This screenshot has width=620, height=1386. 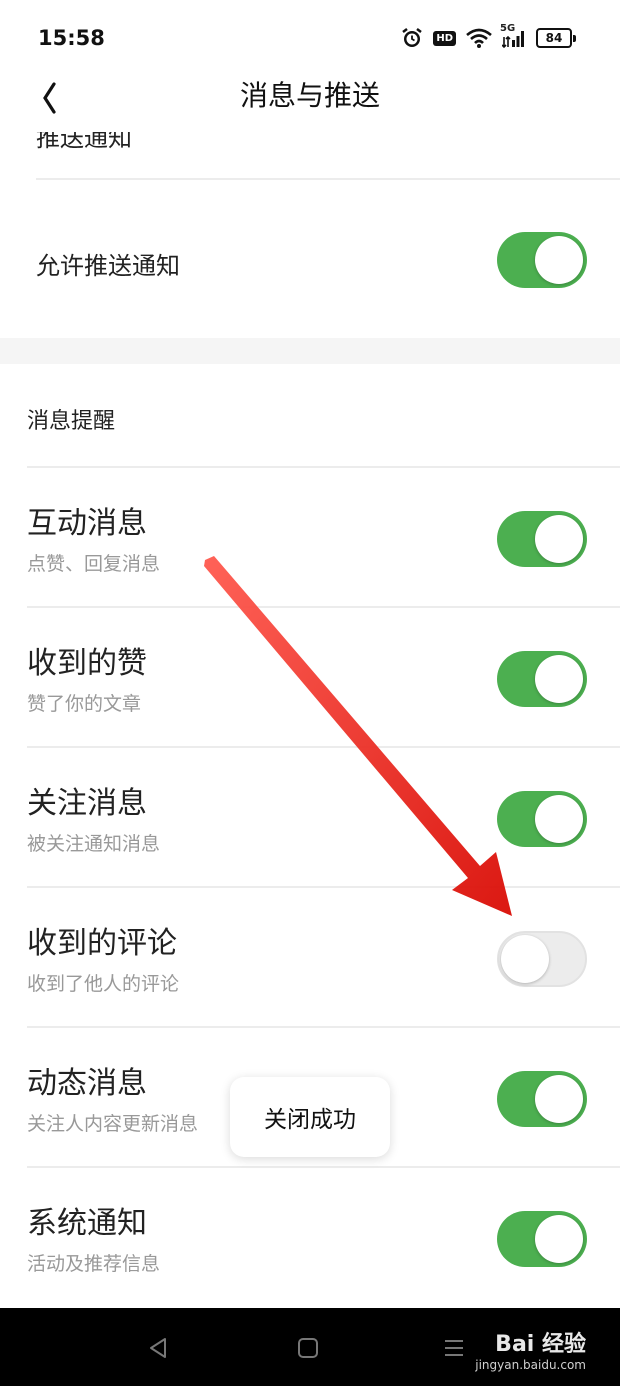 I want to click on network-label: 5G, so click(x=508, y=28).